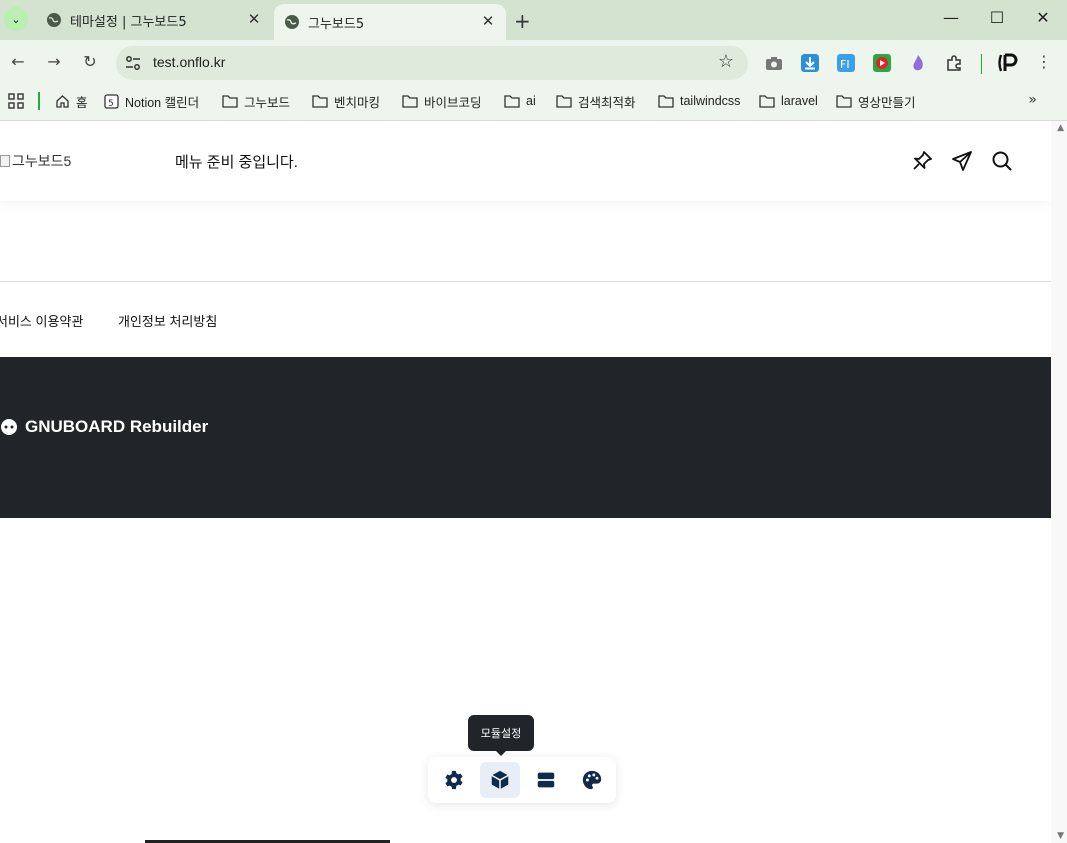  Describe the element at coordinates (501, 753) in the screenshot. I see `tooltip-arrow` at that location.